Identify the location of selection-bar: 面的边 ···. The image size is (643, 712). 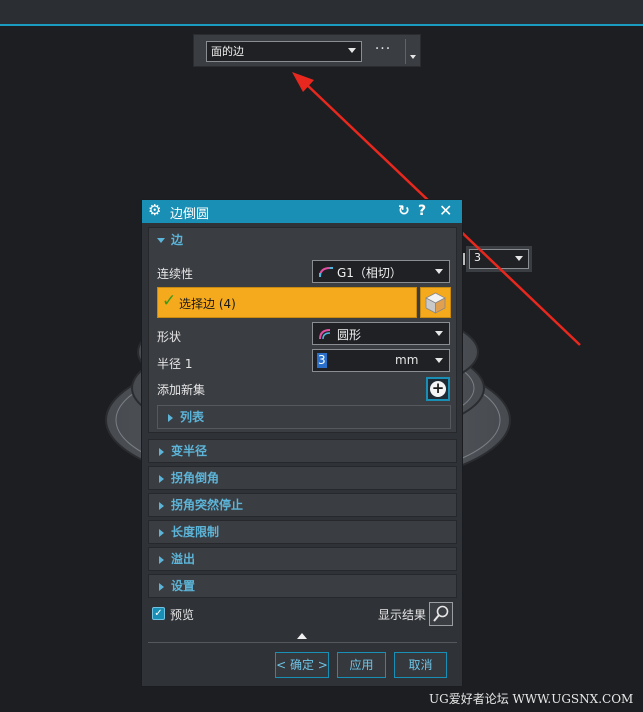
(307, 50).